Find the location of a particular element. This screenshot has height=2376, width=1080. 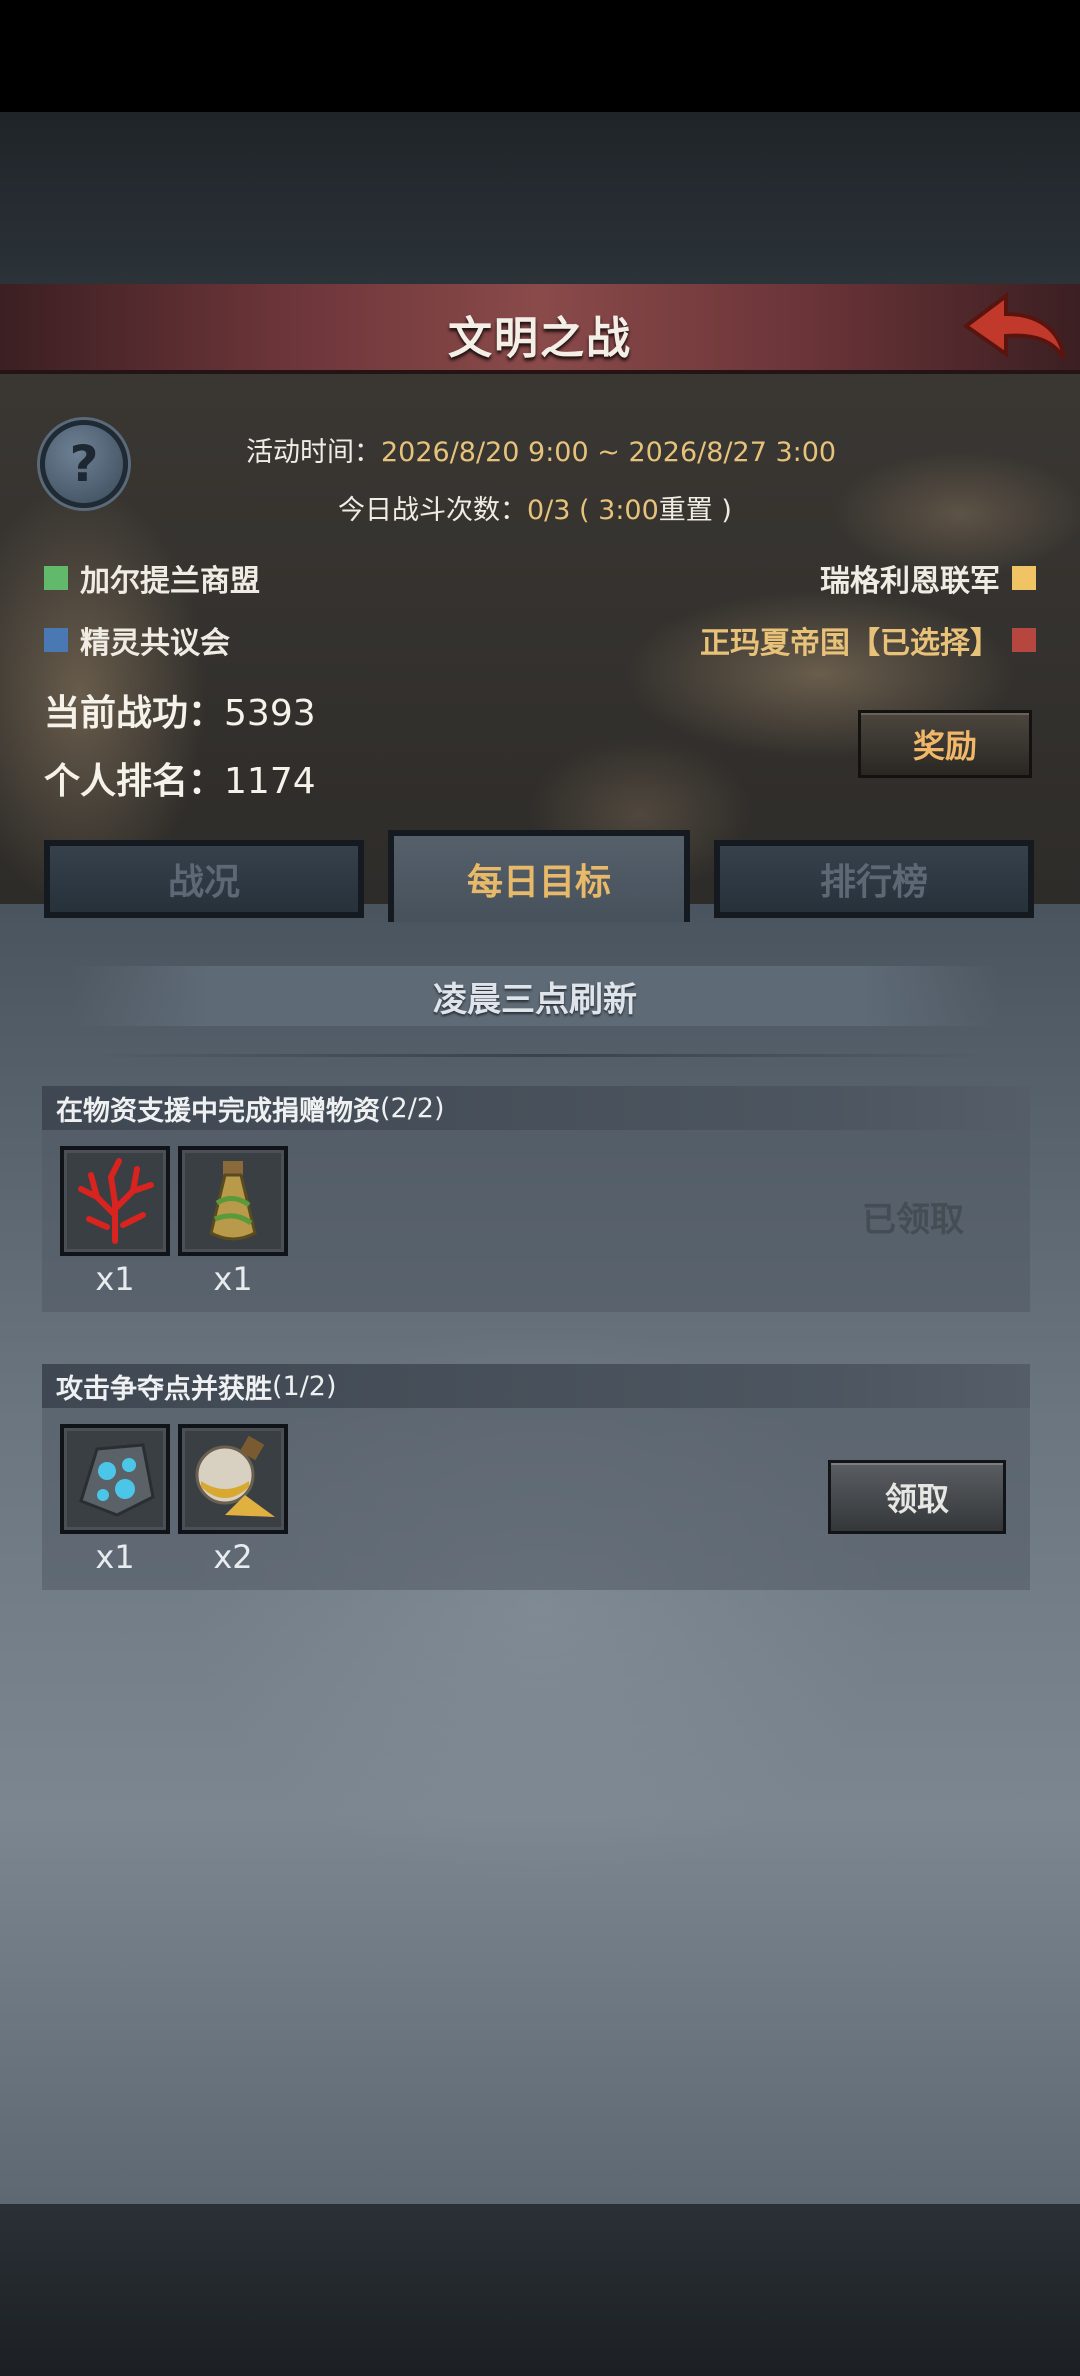

claim-button: 领取 is located at coordinates (917, 1497).